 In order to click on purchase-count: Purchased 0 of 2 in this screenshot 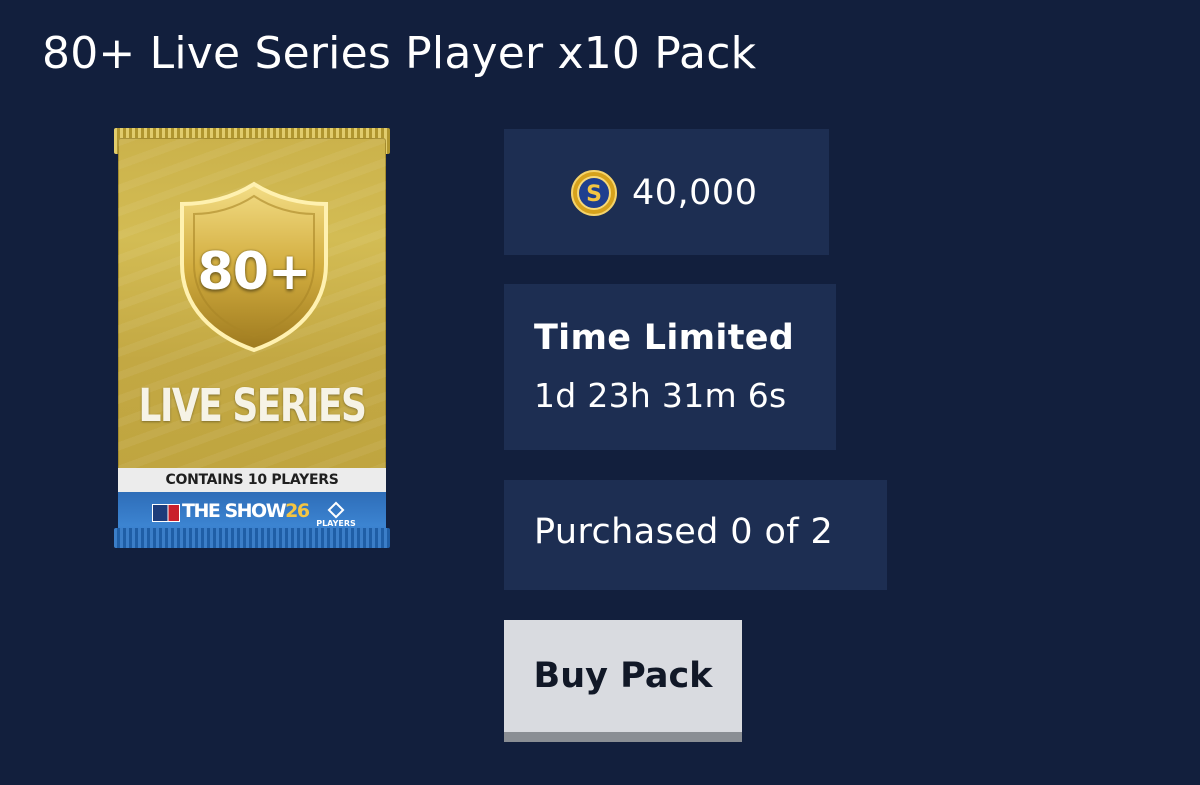, I will do `click(684, 532)`.